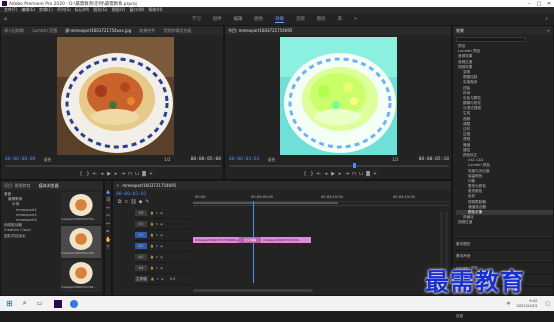 This screenshot has width=554, height=322. I want to click on track-header: V1🔒⇆◉, so click(163, 235).